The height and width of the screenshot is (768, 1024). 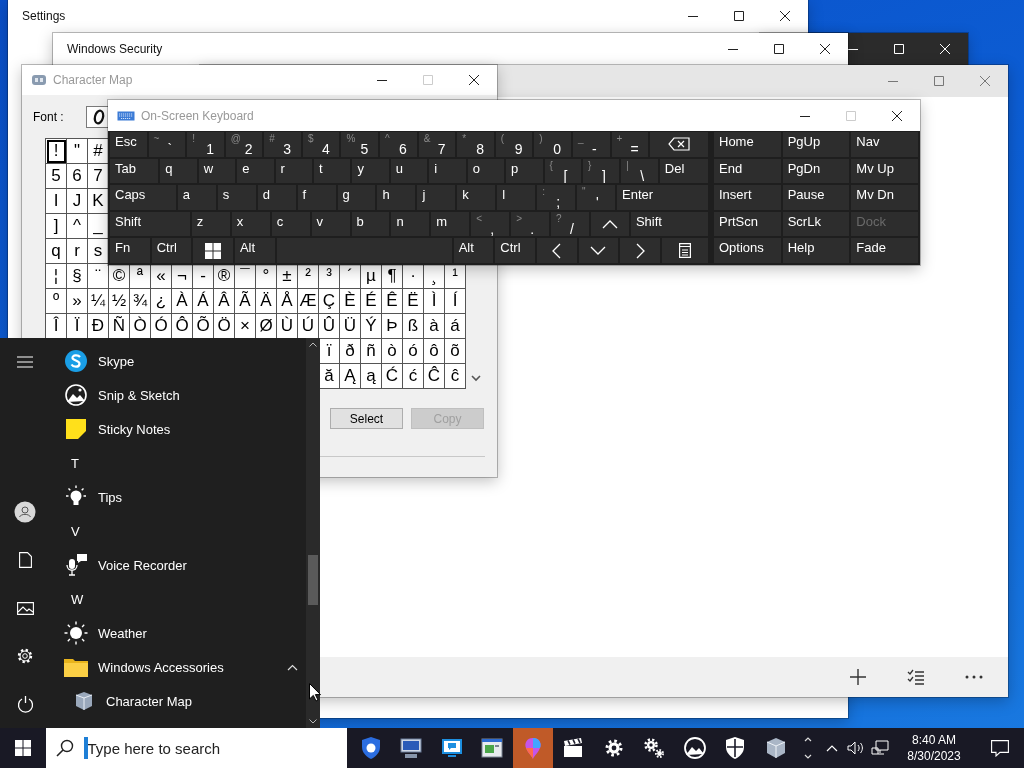 What do you see at coordinates (934, 756) in the screenshot?
I see `clock-date: 8/30/2023` at bounding box center [934, 756].